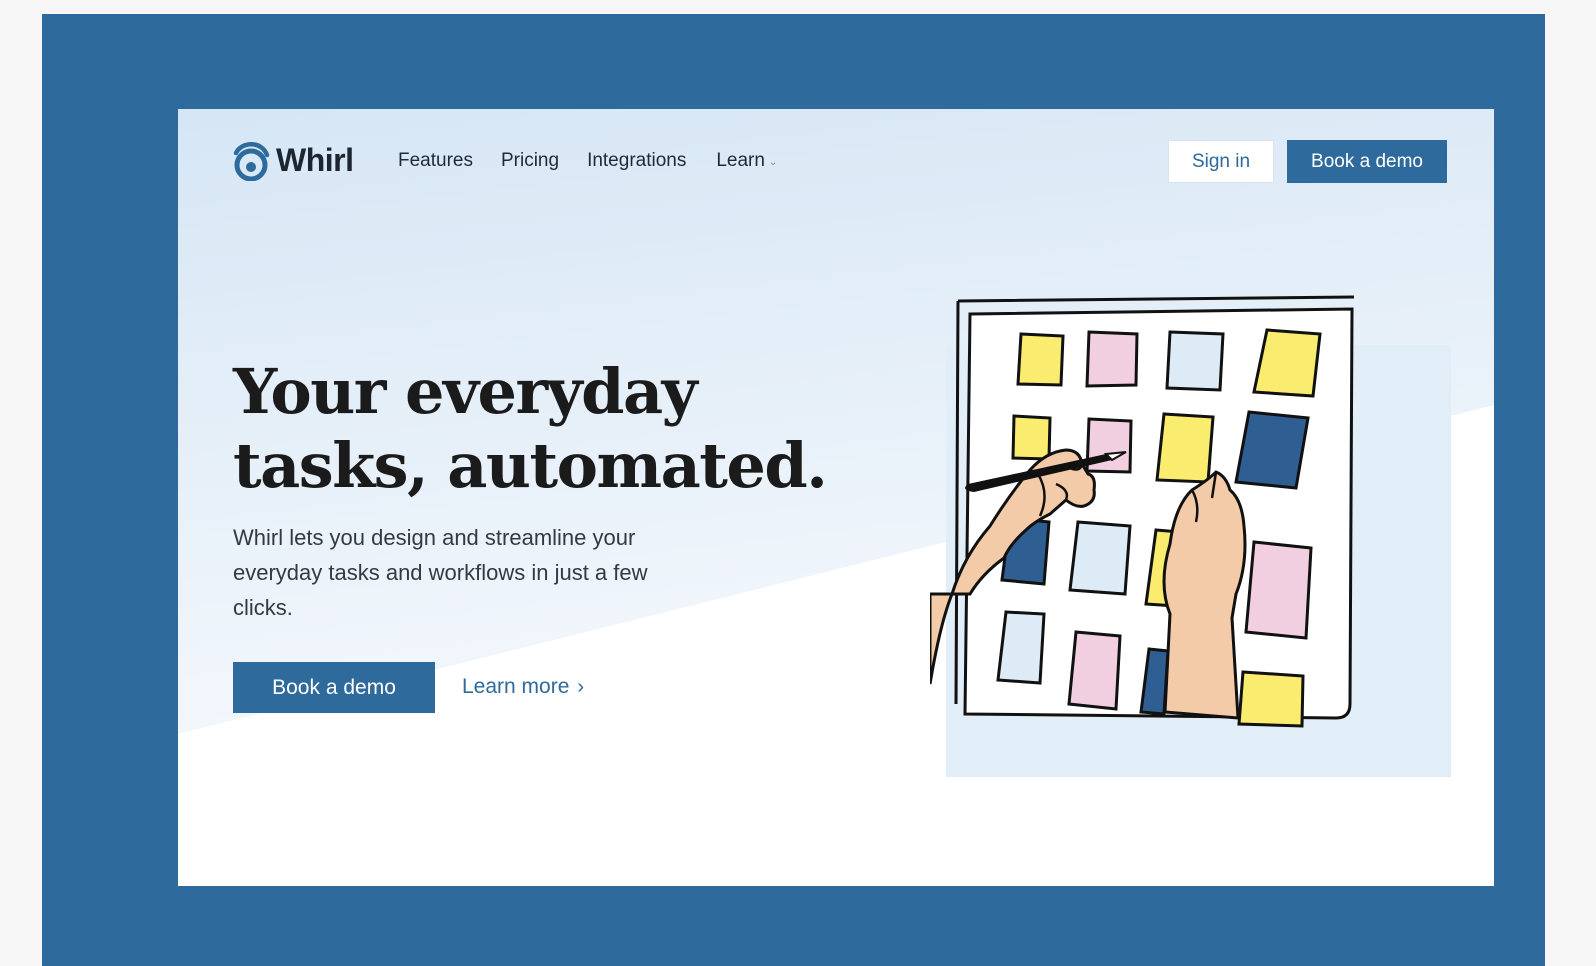  What do you see at coordinates (1367, 161) in the screenshot?
I see `nav-book-demo-button: Book a demo` at bounding box center [1367, 161].